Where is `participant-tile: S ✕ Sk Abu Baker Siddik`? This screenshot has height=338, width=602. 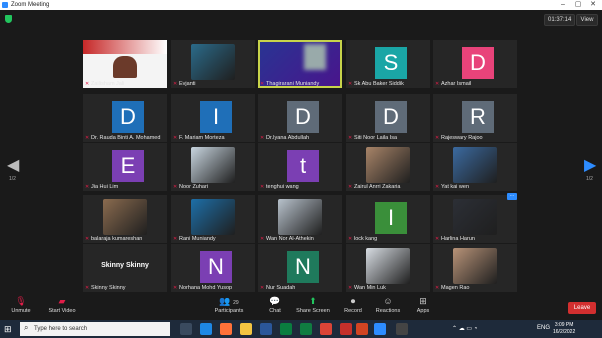
participant-tile: S ✕ Sk Abu Baker Siddik is located at coordinates (388, 64).